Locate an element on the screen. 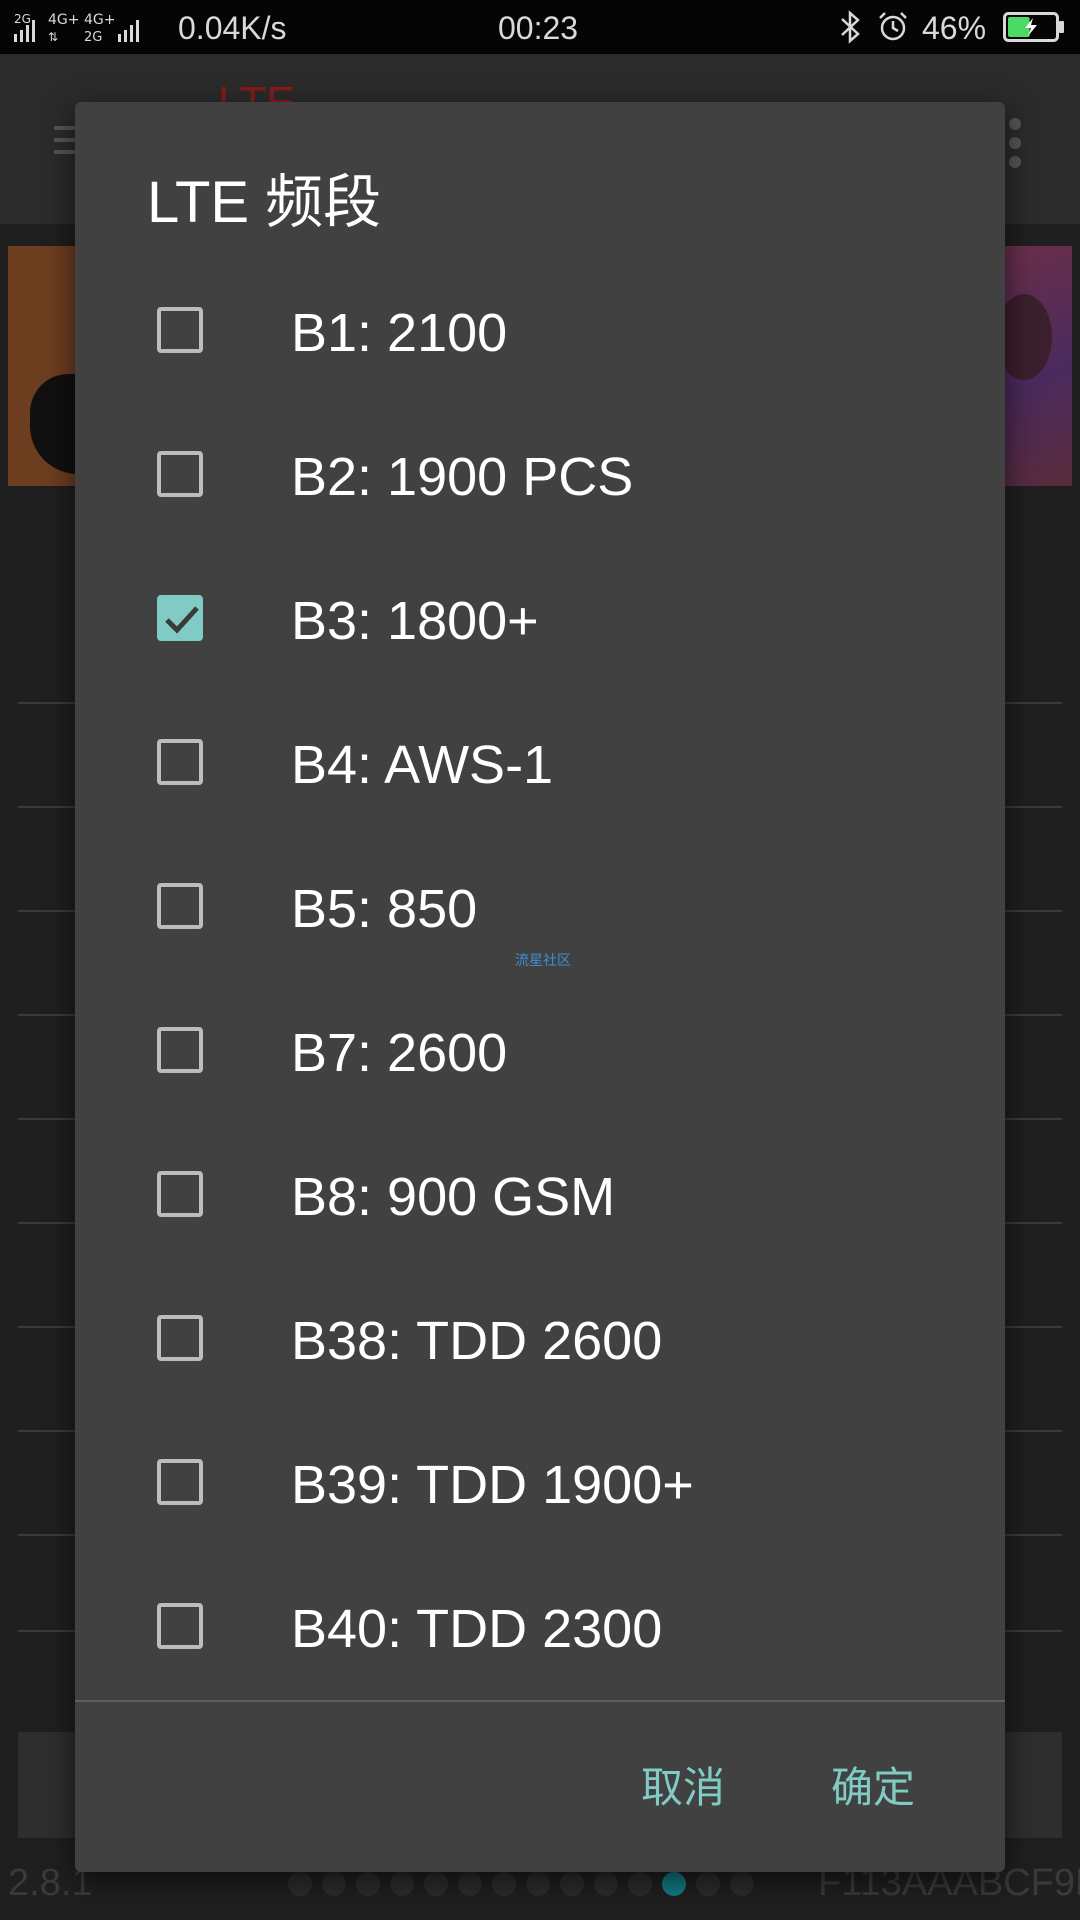 The height and width of the screenshot is (1920, 1080). band-label: B7: 2600 is located at coordinates (399, 1053).